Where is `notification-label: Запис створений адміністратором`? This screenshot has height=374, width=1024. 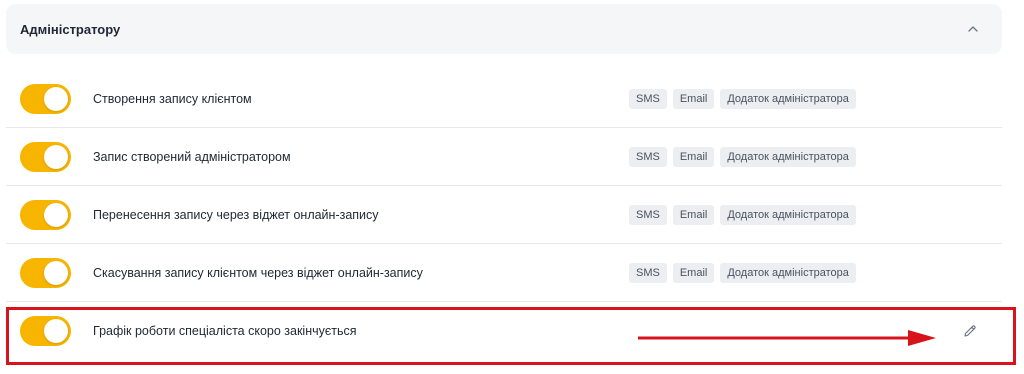
notification-label: Запис створений адміністратором is located at coordinates (192, 156).